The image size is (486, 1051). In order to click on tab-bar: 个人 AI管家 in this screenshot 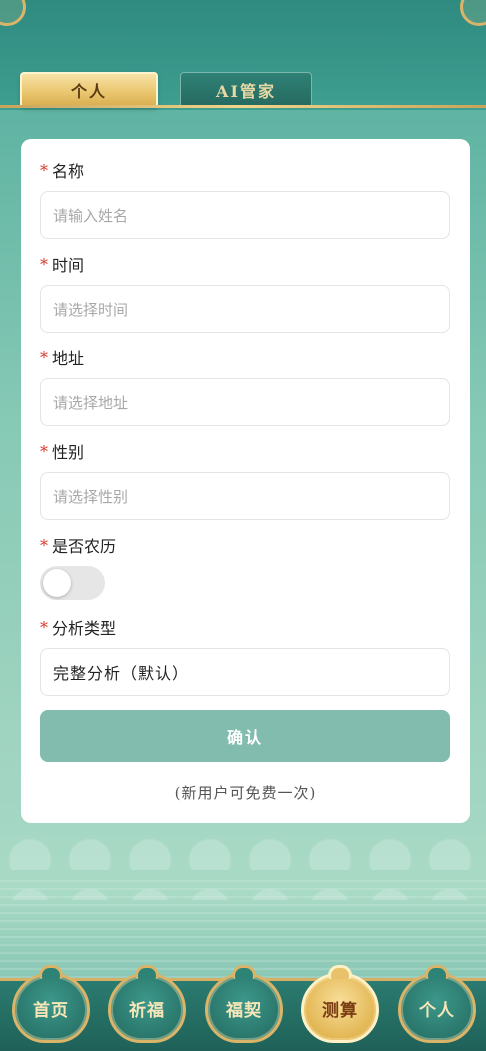, I will do `click(166, 90)`.